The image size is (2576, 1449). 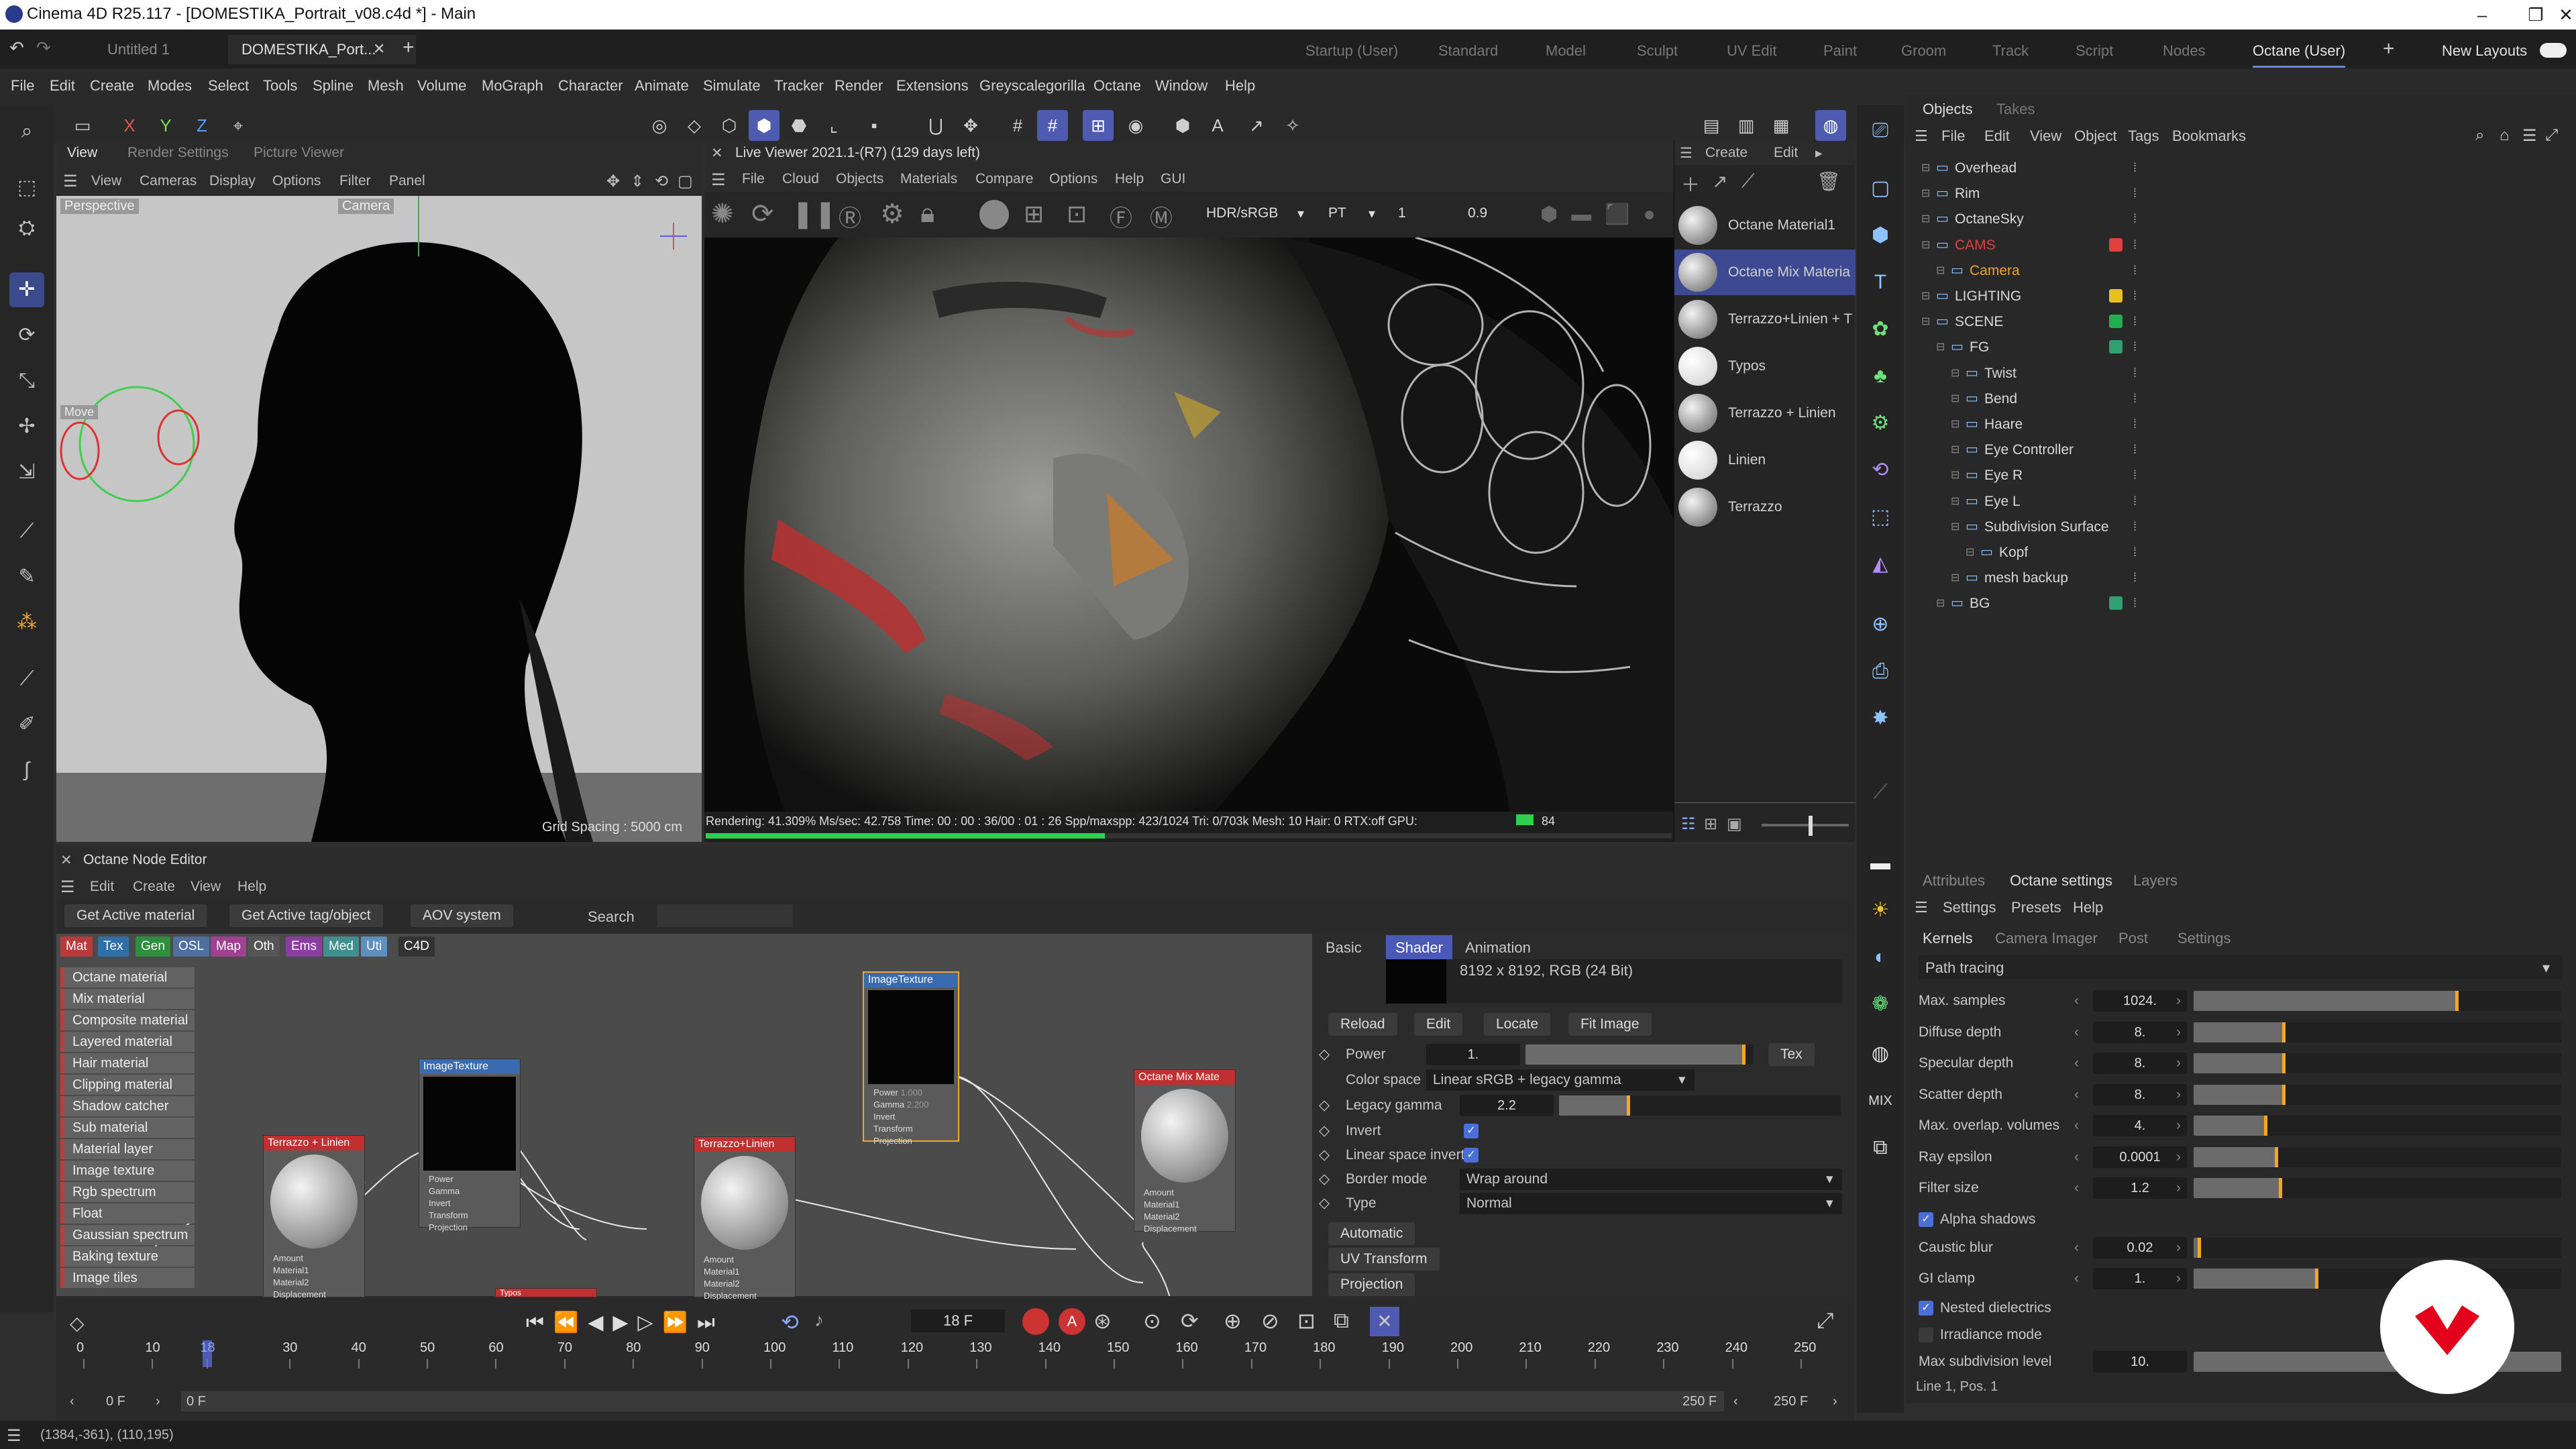 I want to click on octane-sun-icon: ☀, so click(x=1880, y=910).